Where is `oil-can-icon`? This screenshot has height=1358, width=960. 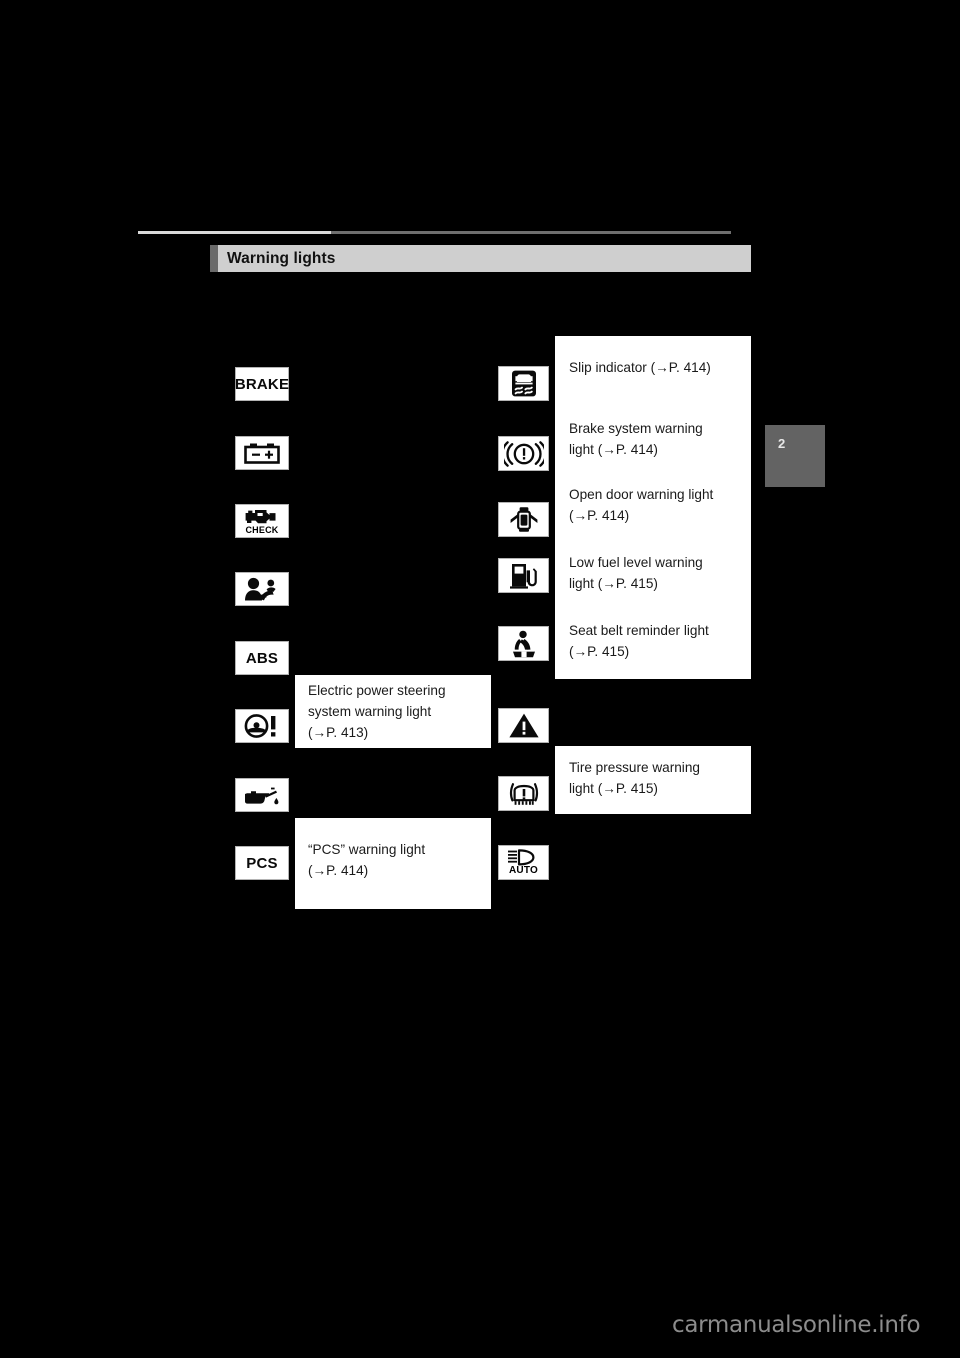
oil-can-icon is located at coordinates (262, 795).